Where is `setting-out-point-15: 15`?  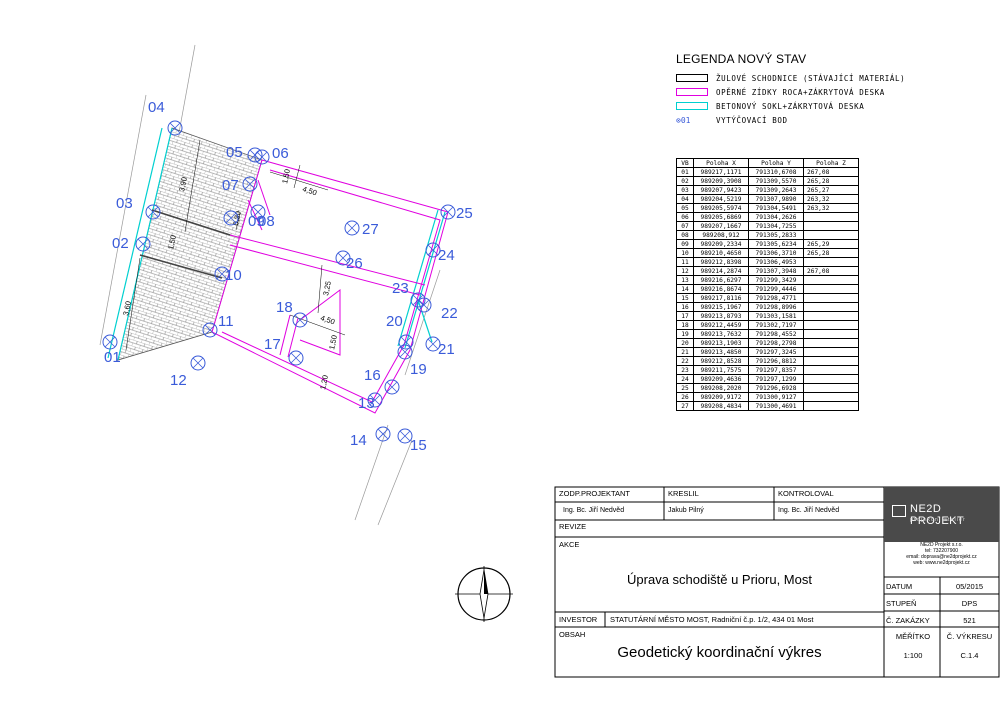 setting-out-point-15: 15 is located at coordinates (412, 441).